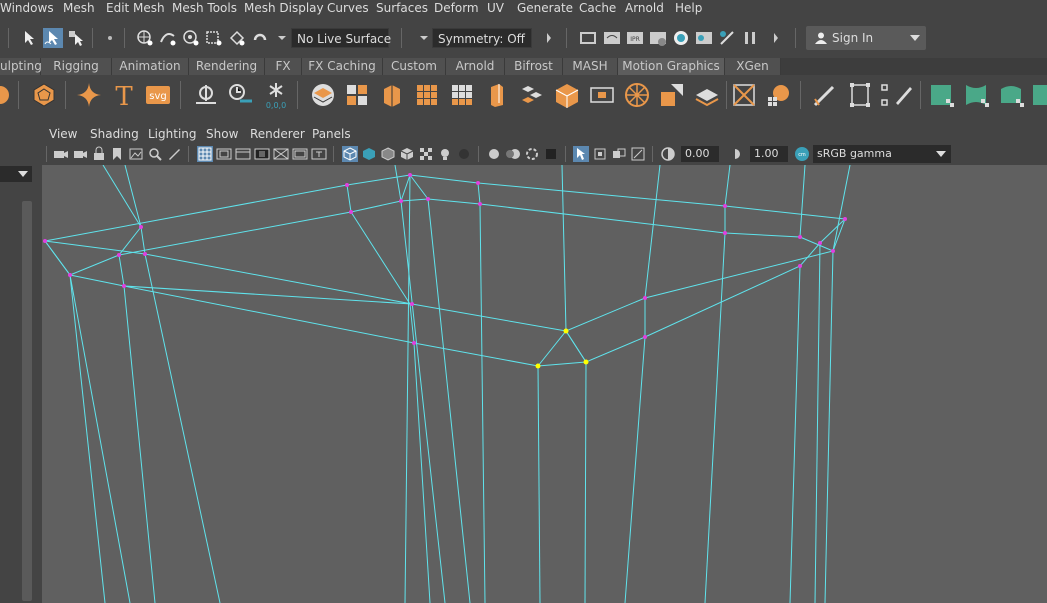 The height and width of the screenshot is (603, 1047). What do you see at coordinates (89, 95) in the screenshot?
I see `sparkle-icon` at bounding box center [89, 95].